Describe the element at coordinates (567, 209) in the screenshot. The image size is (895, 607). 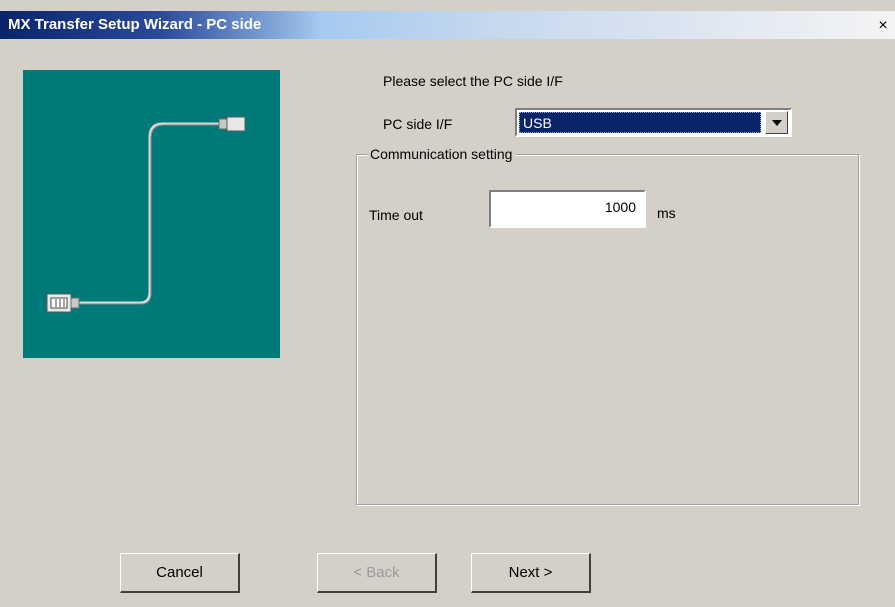
I see `timeout-input: 1000` at that location.